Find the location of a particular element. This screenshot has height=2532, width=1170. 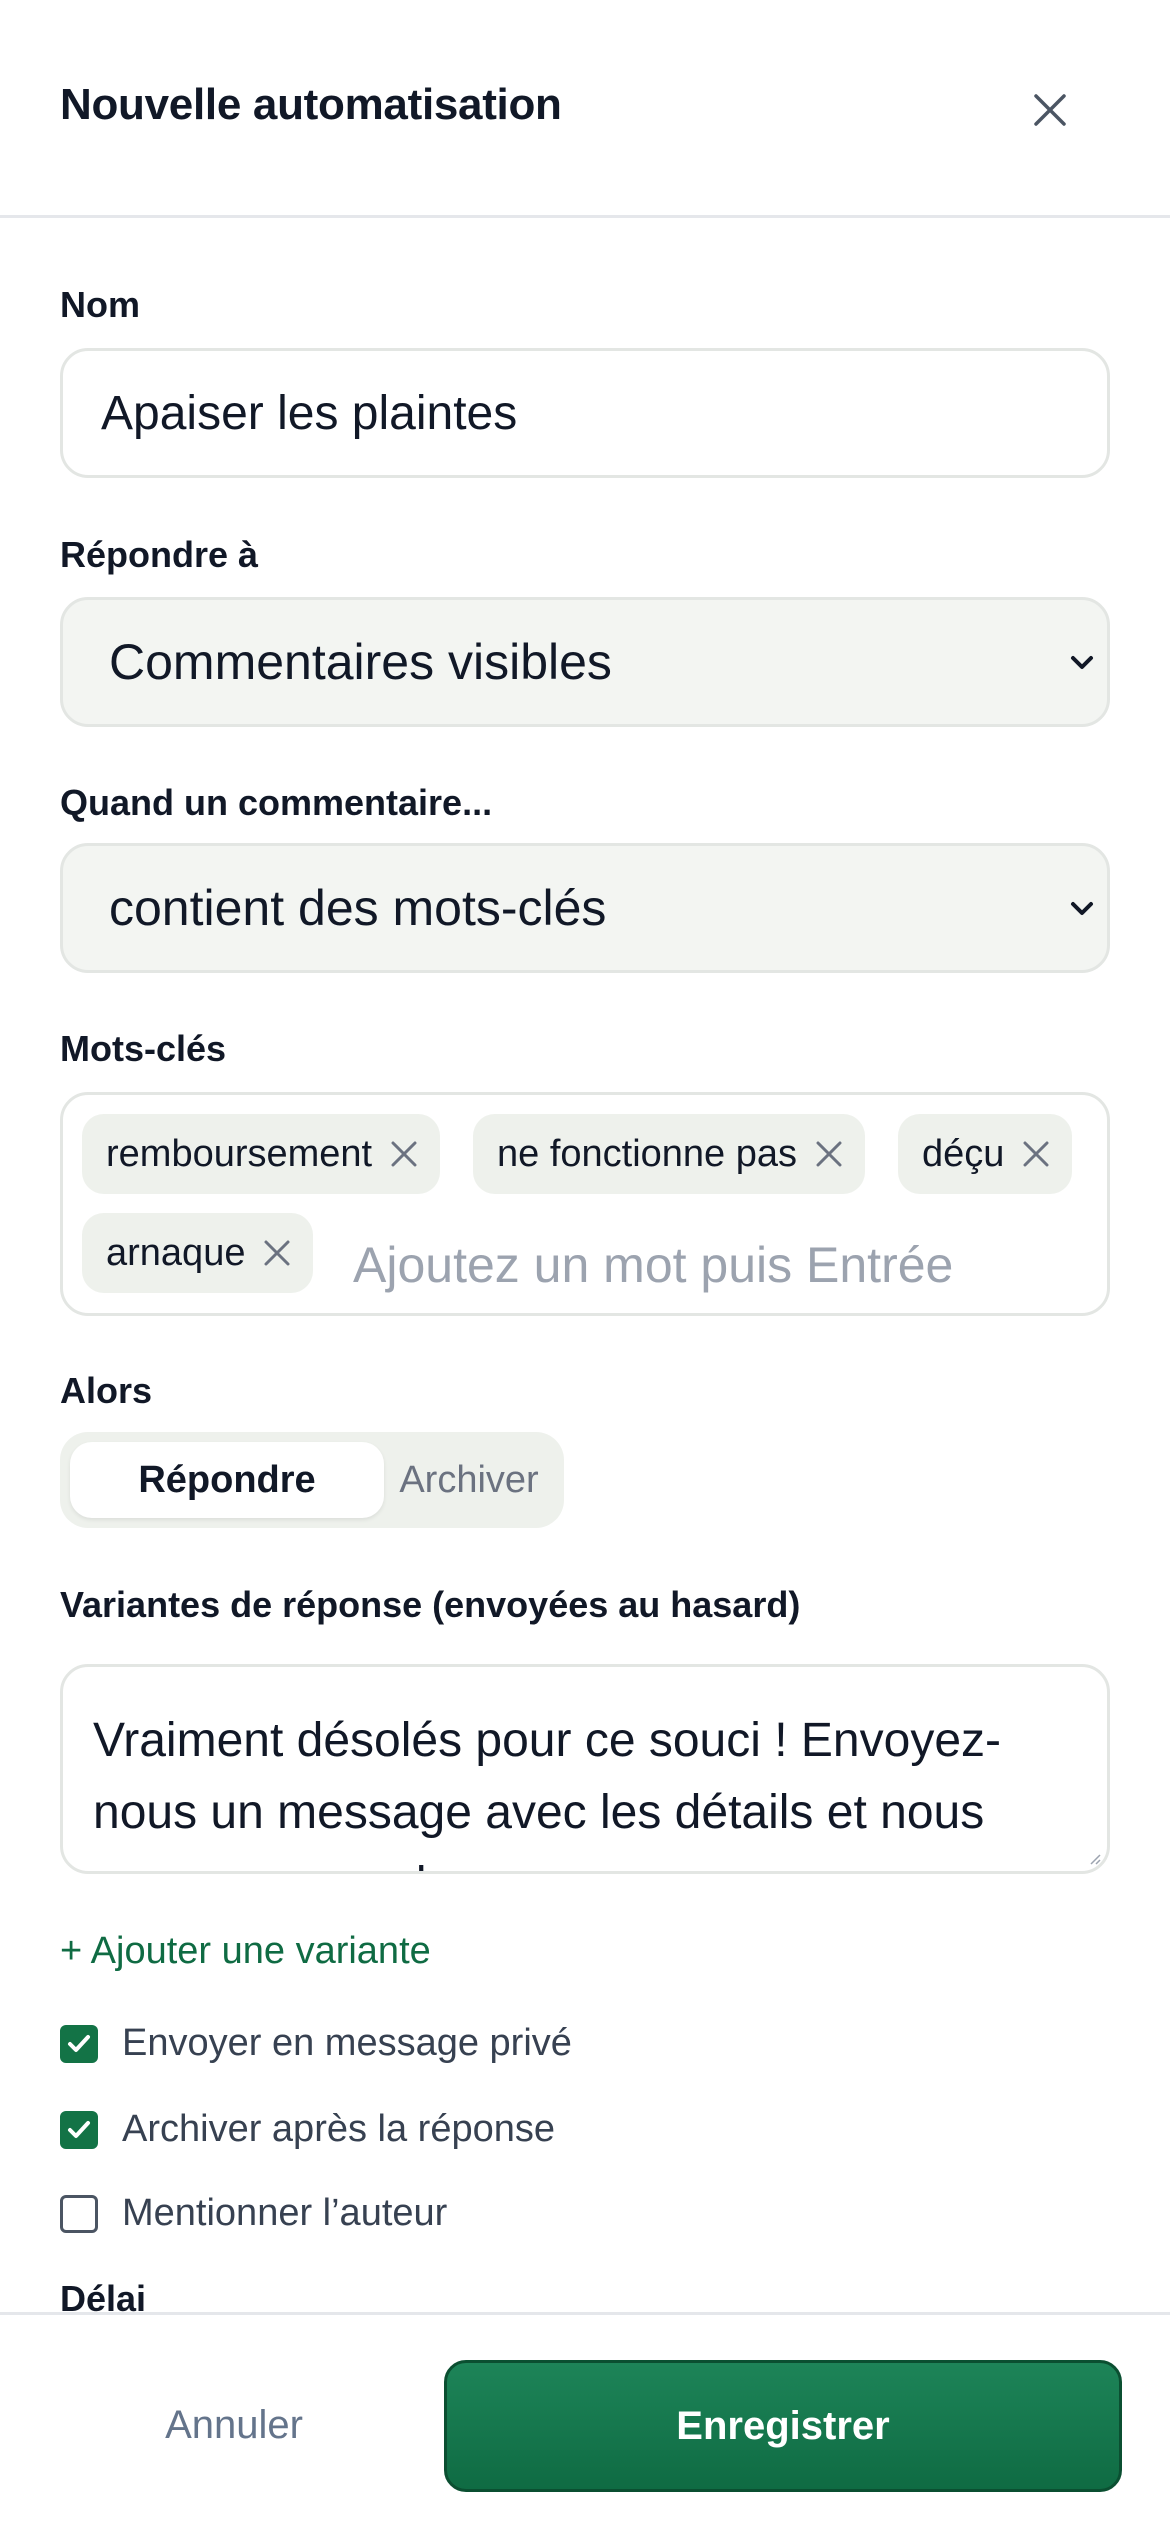

name-label: Nom is located at coordinates (100, 304).